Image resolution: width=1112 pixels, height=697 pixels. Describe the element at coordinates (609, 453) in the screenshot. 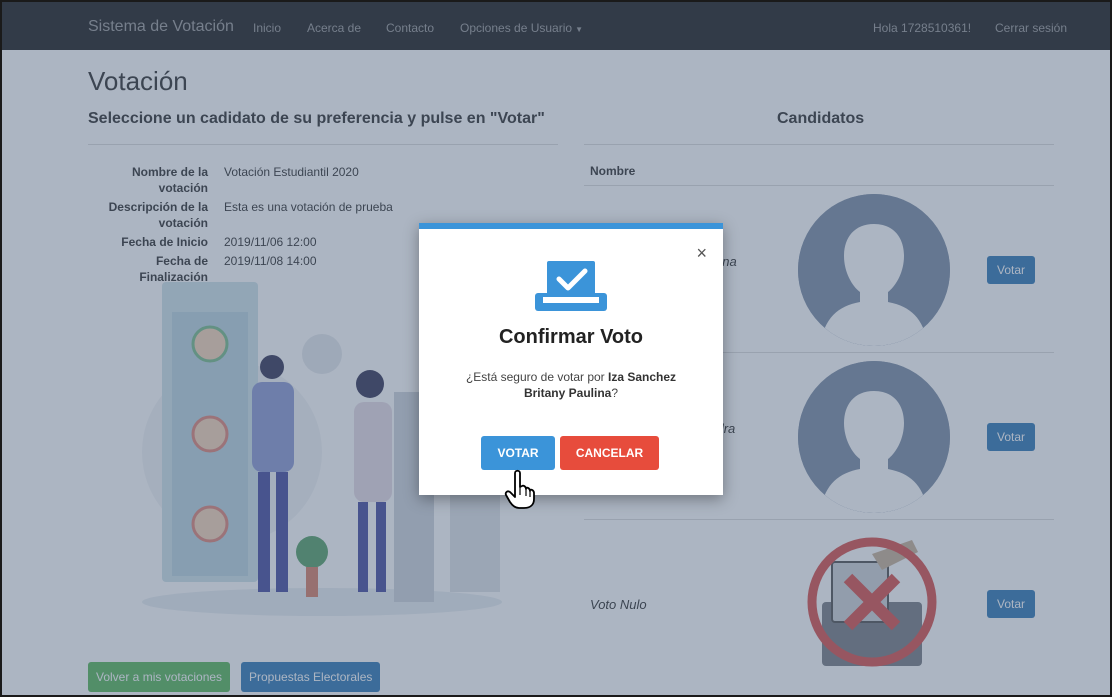

I see `cancel-button: CANCELAR` at that location.